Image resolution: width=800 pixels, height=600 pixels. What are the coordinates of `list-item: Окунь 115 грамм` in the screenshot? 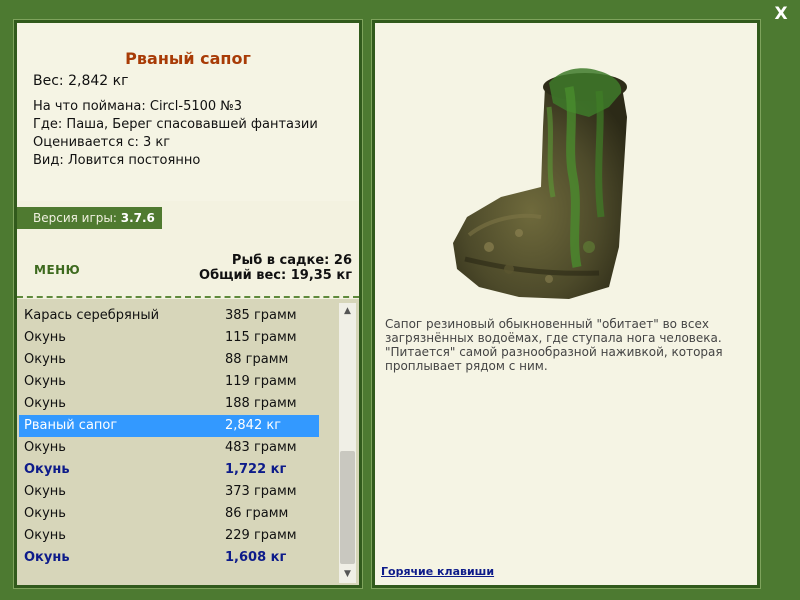 It's located at (169, 338).